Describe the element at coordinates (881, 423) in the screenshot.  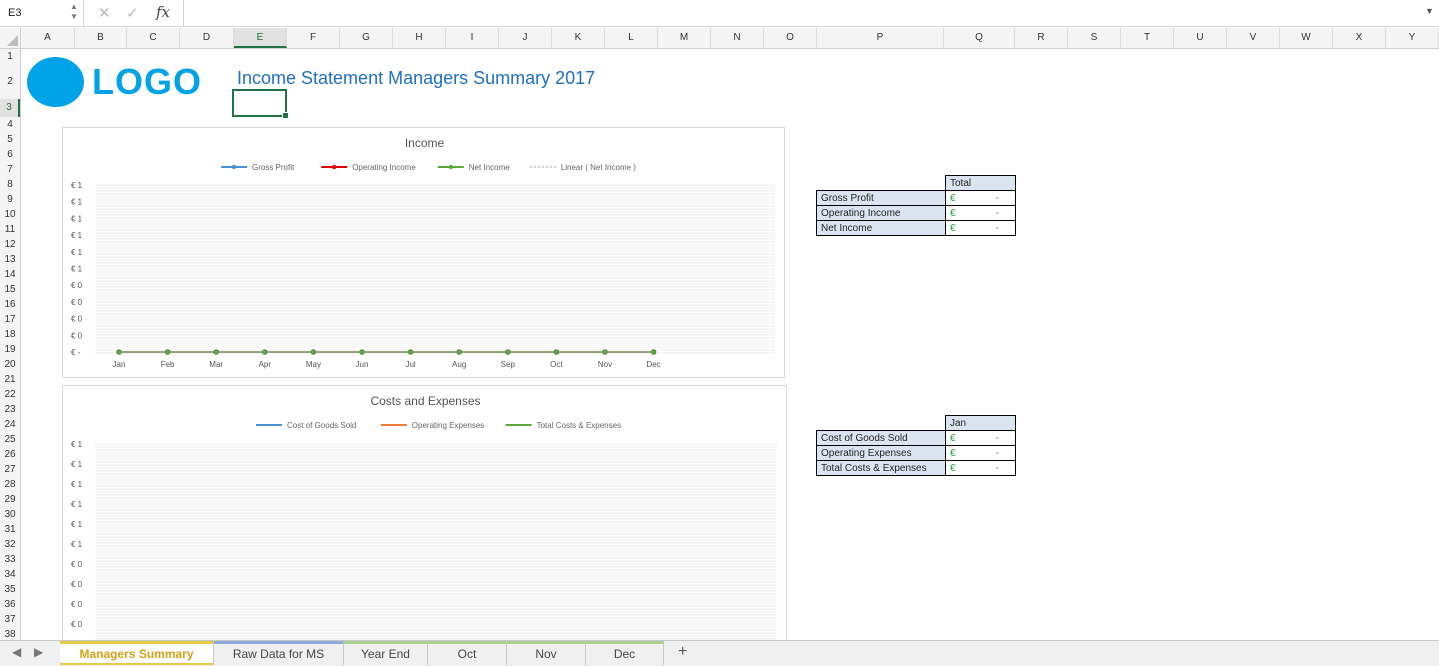
I see `blank-cell` at that location.